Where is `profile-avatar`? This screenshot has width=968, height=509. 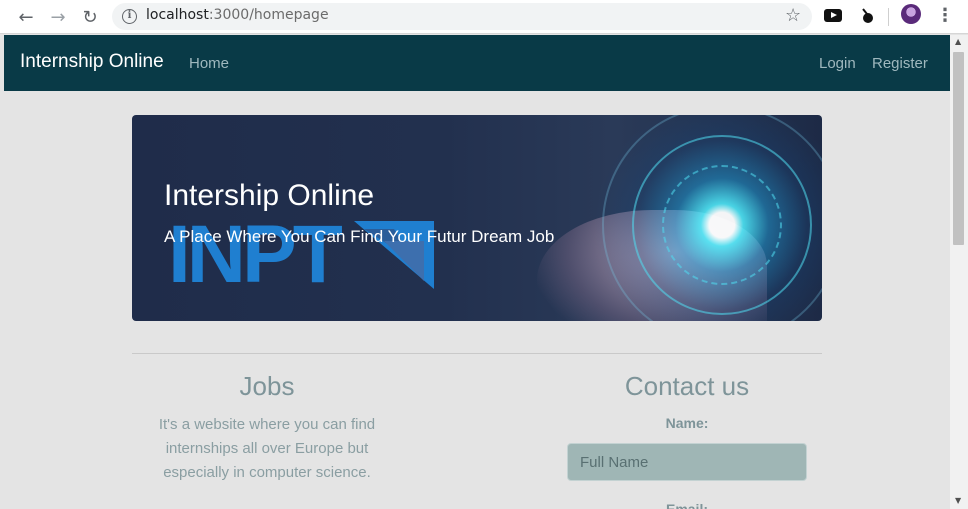 profile-avatar is located at coordinates (911, 14).